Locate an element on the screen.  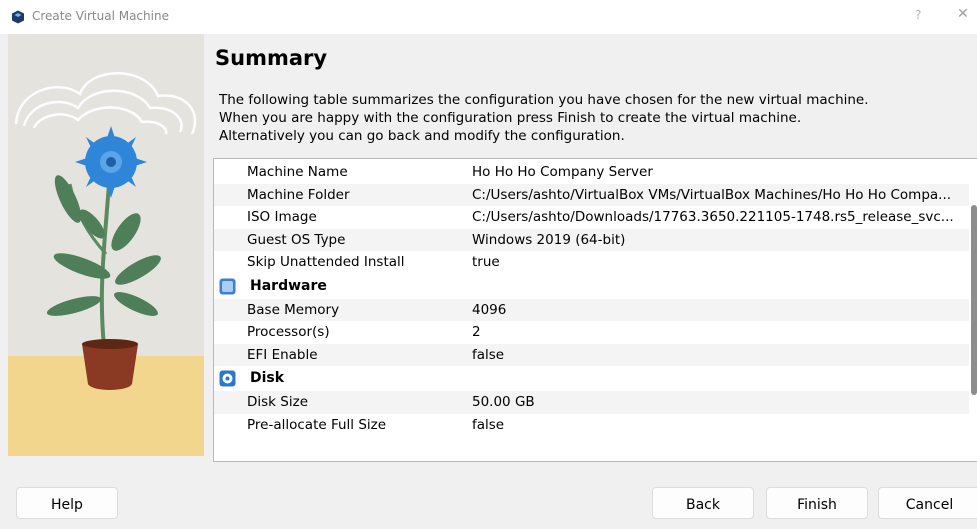
row-value: 4096 is located at coordinates (489, 309).